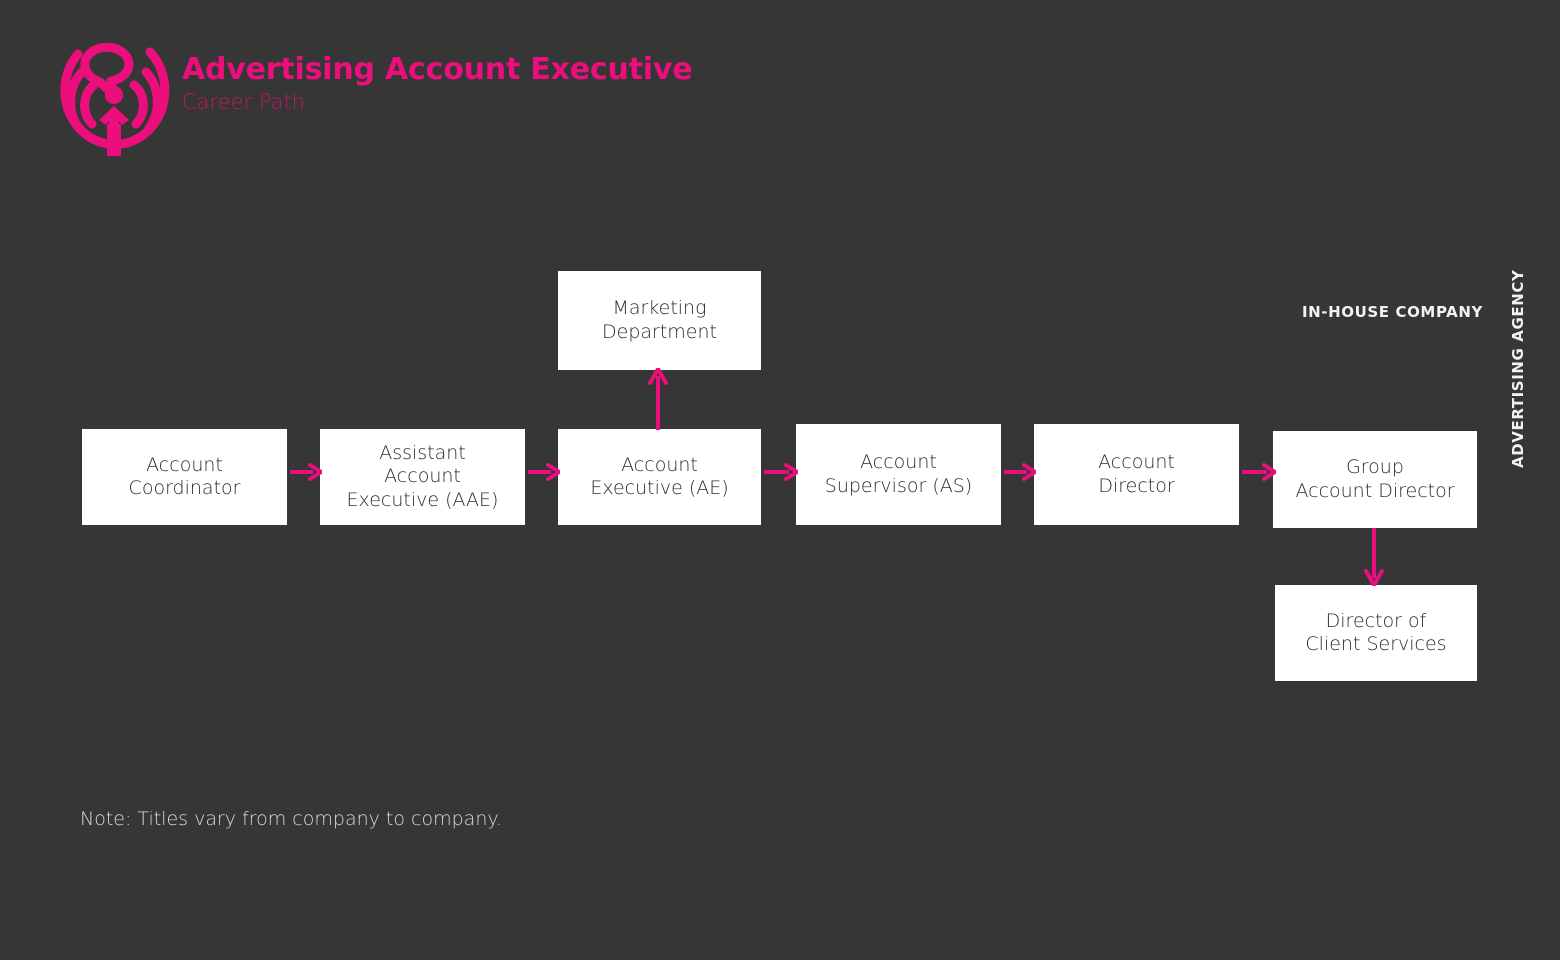 Image resolution: width=1560 pixels, height=960 pixels. Describe the element at coordinates (659, 320) in the screenshot. I see `node-marketing-department: Marketing Department` at that location.